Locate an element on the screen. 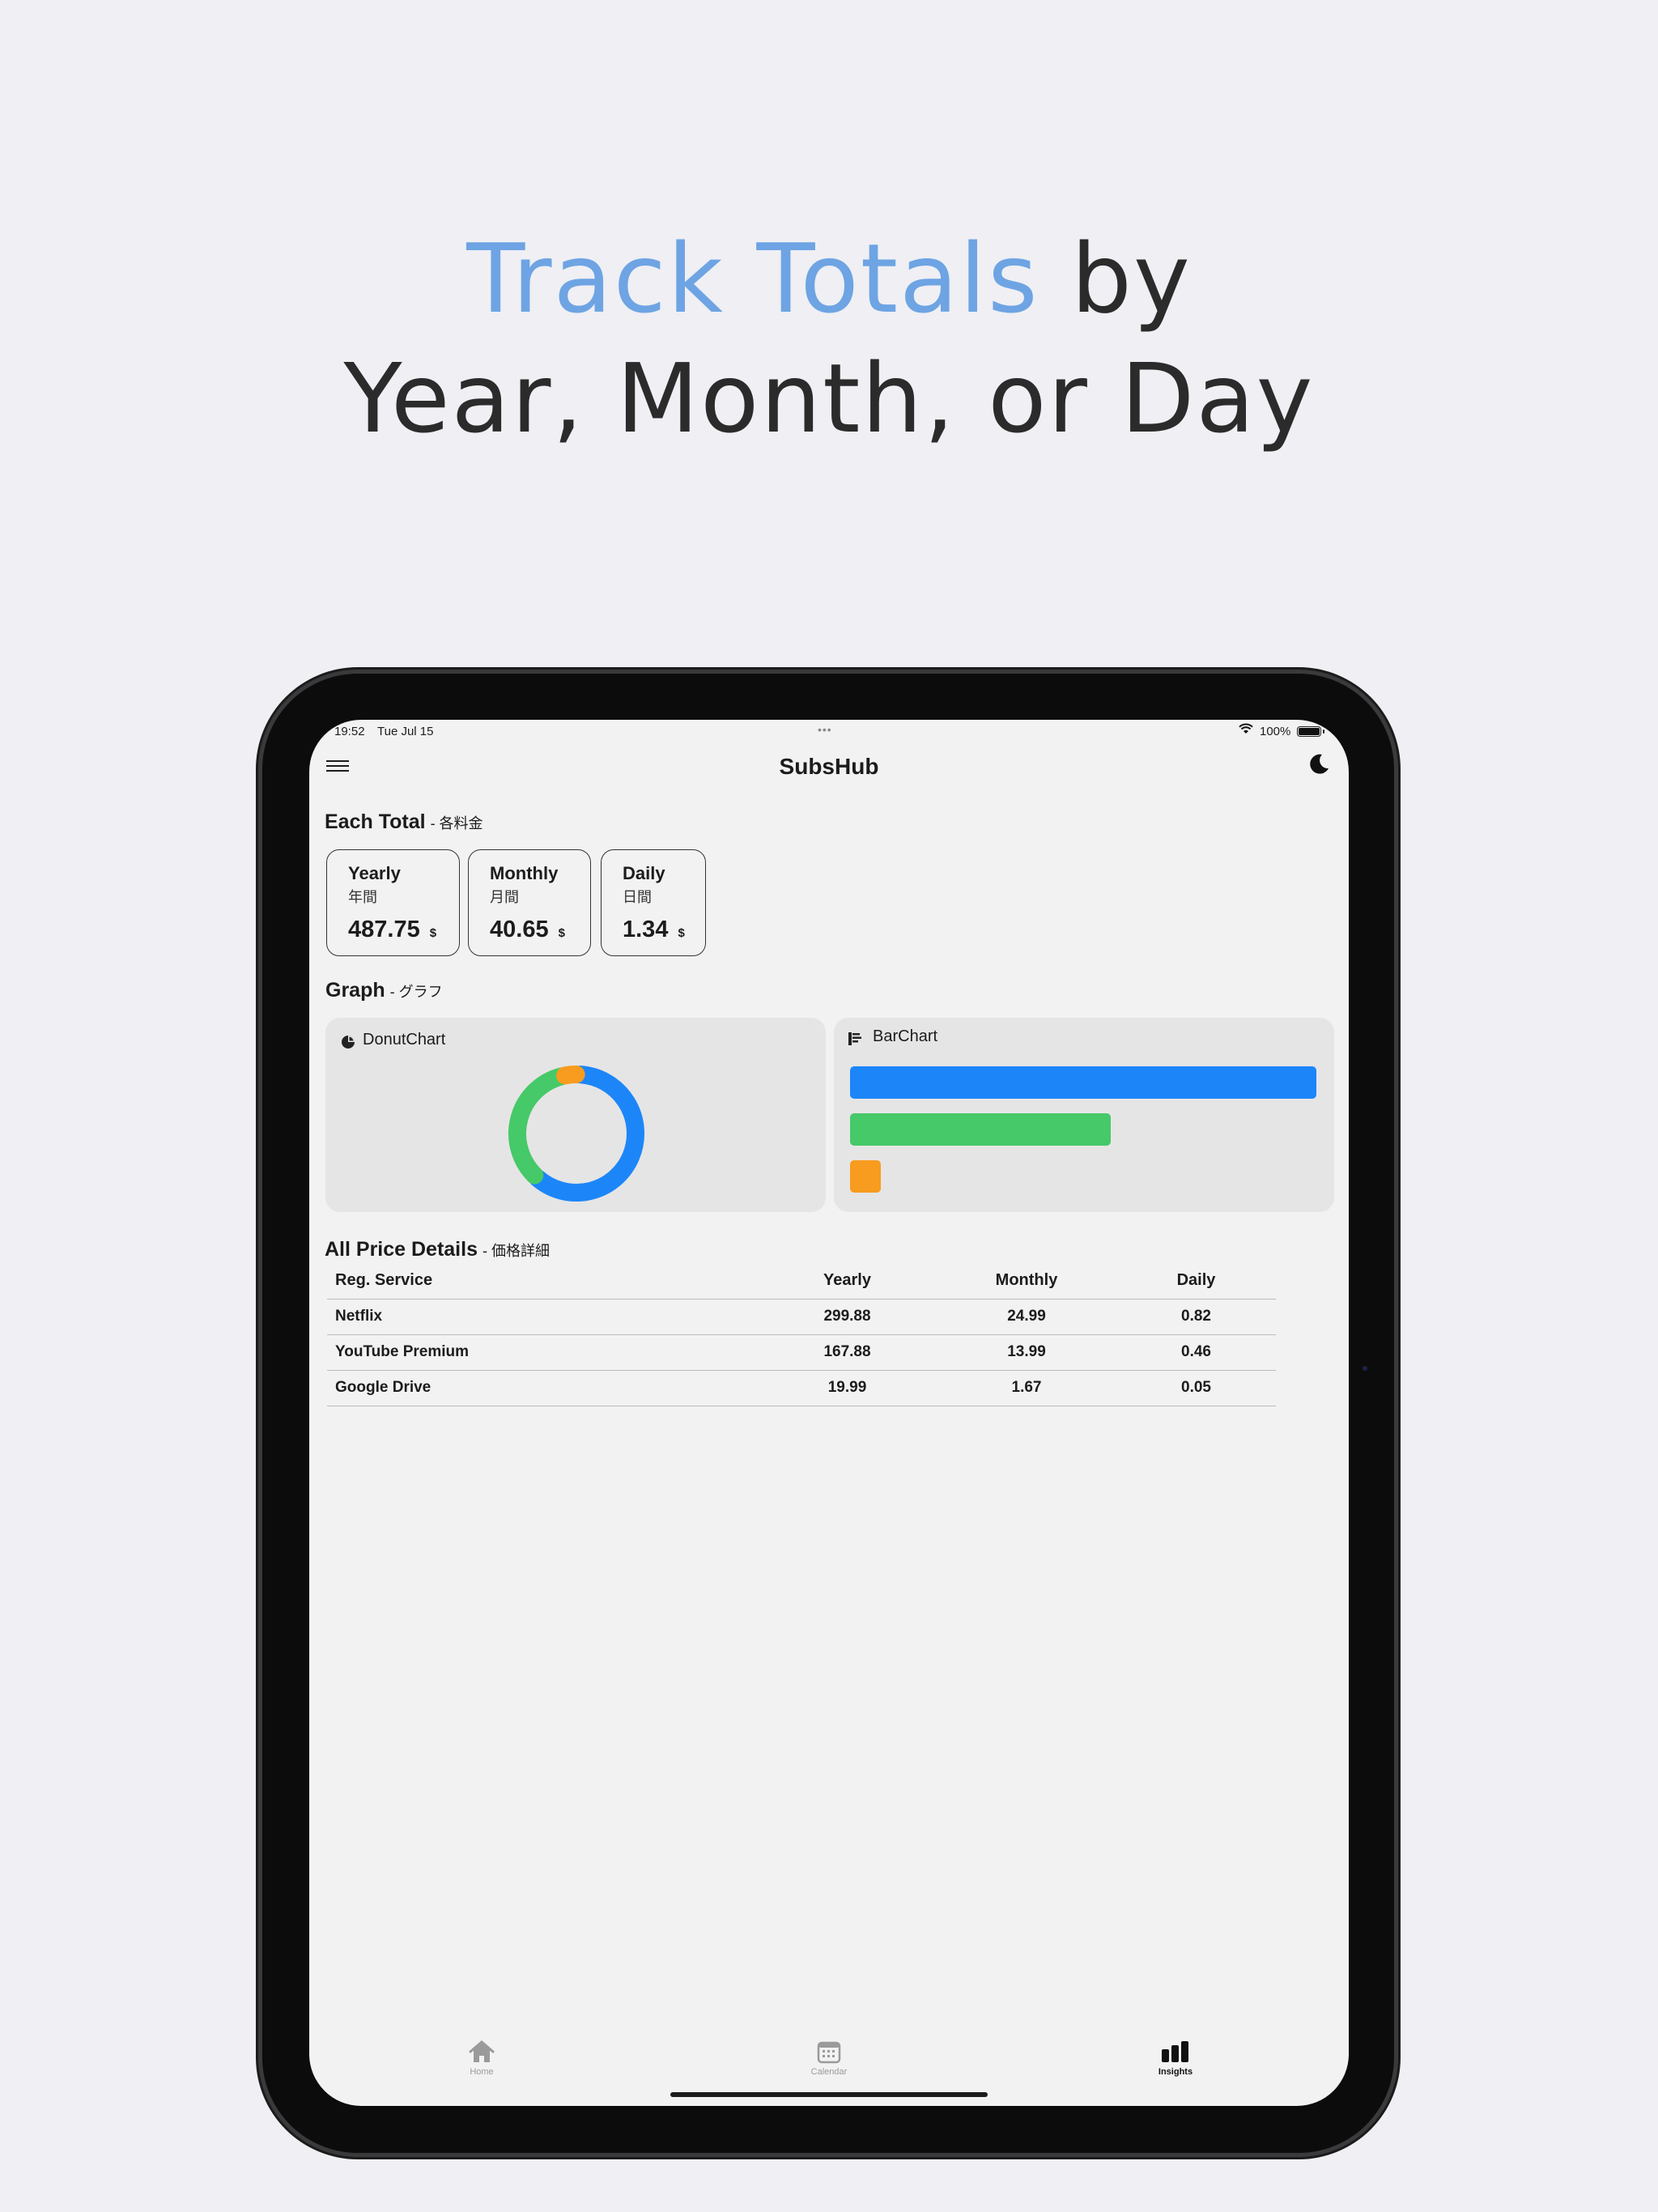 The width and height of the screenshot is (1658, 2212). graph-subtitle: - グラフ is located at coordinates (416, 992).